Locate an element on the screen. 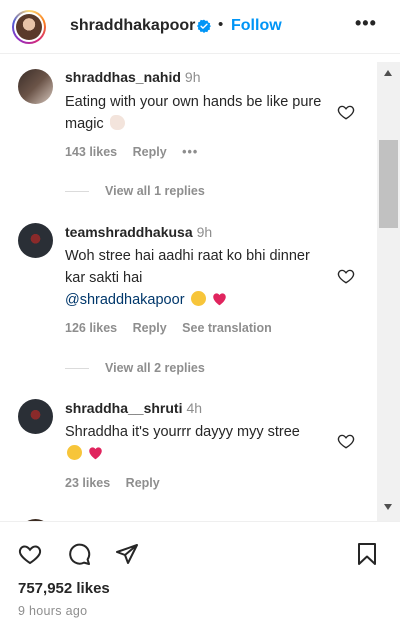  view-replies-button: View all 2 replies is located at coordinates (135, 368).